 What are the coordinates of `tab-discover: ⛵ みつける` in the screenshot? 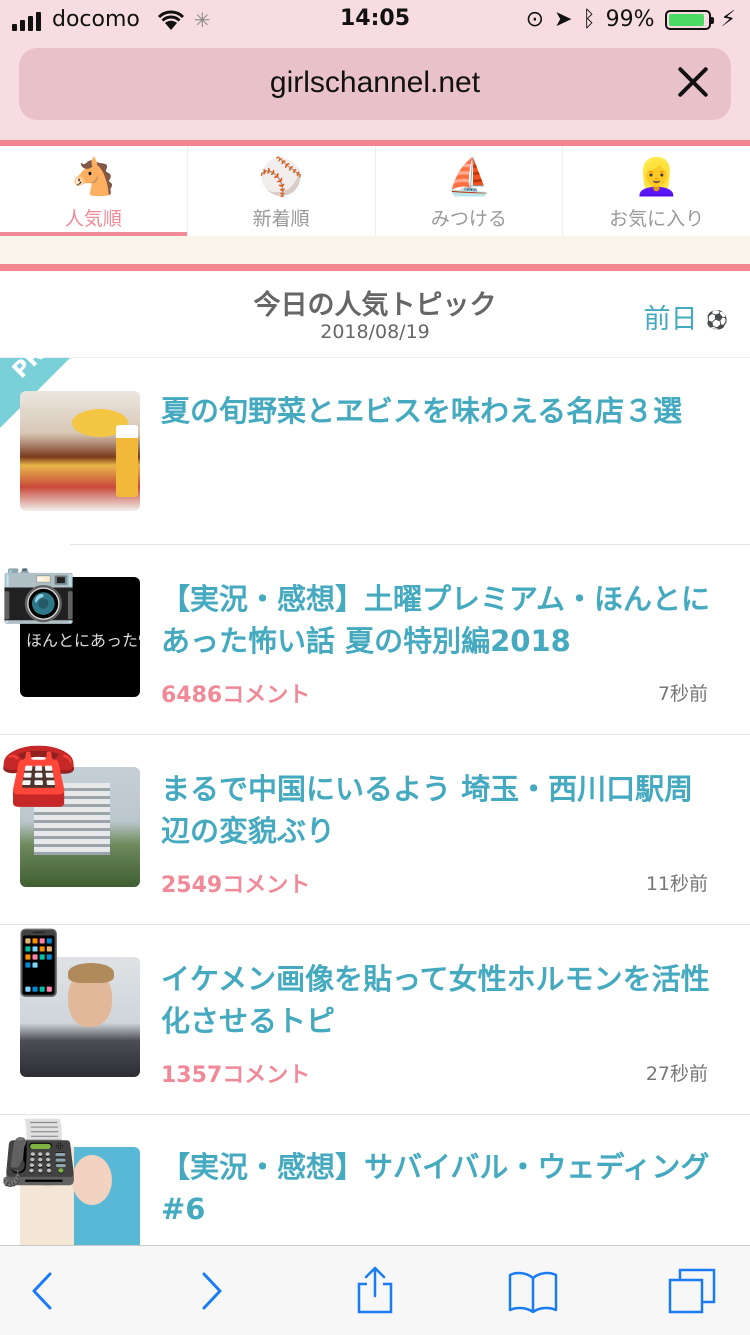 It's located at (470, 191).